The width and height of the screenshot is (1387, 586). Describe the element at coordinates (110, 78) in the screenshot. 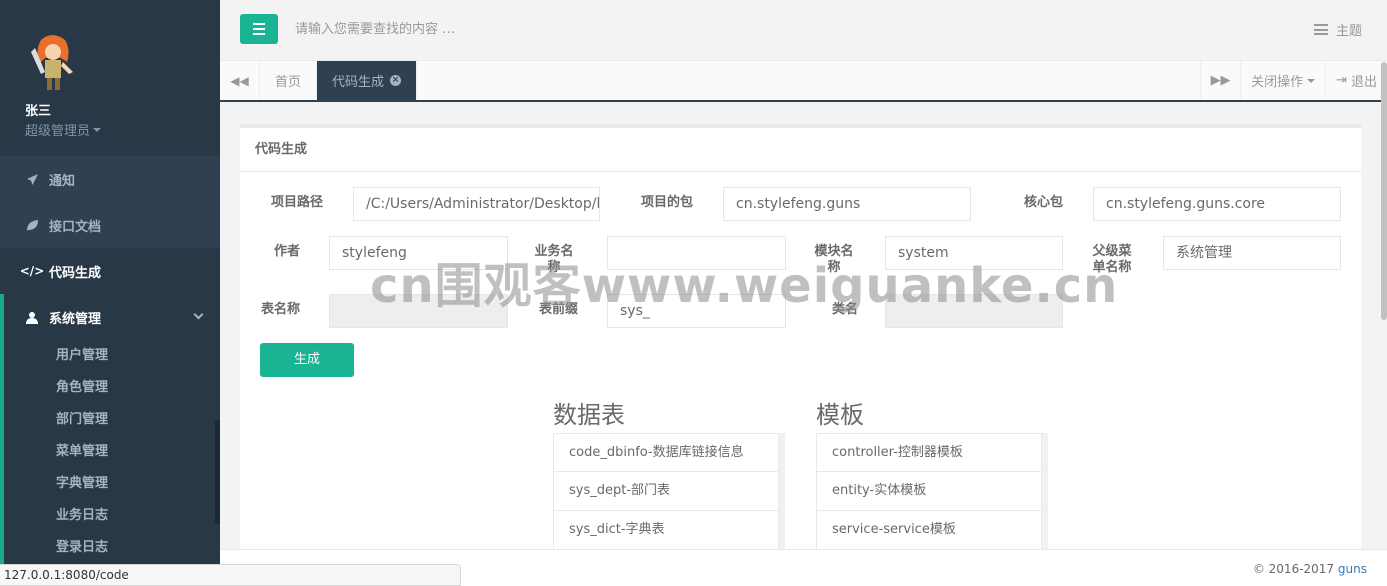

I see `profile-area: 张三 超级管理员` at that location.